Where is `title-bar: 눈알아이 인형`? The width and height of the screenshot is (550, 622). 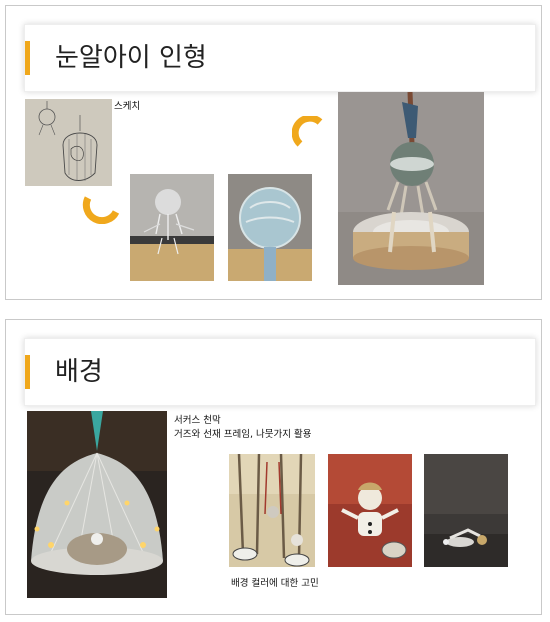 title-bar: 눈알아이 인형 is located at coordinates (280, 58).